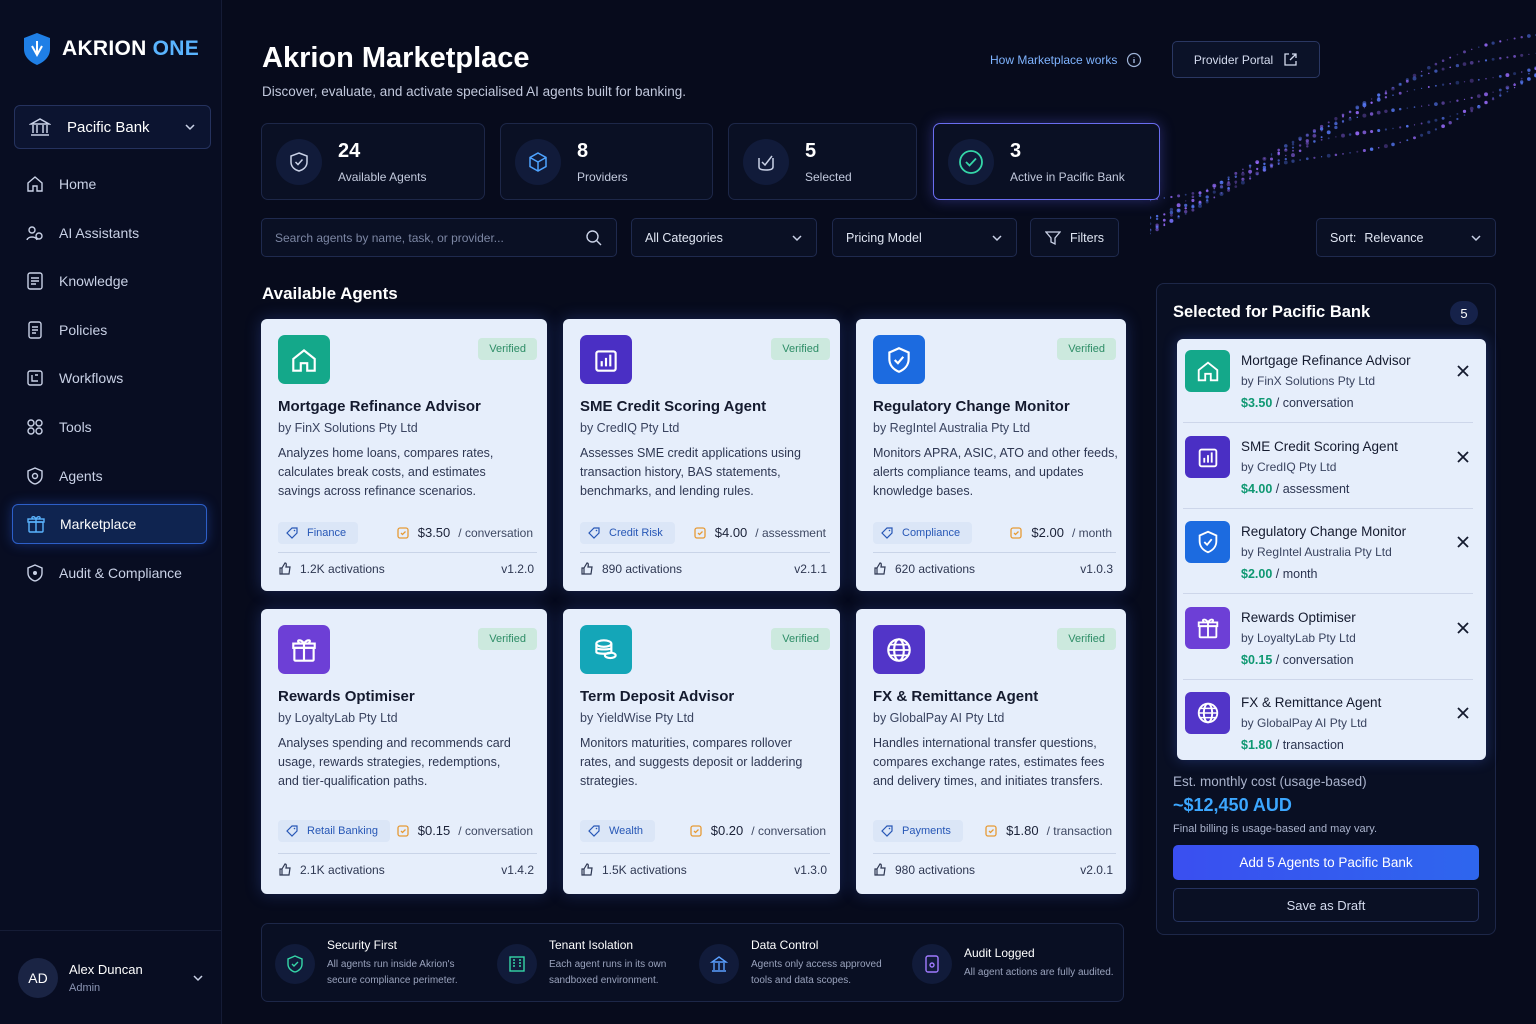 The height and width of the screenshot is (1024, 1536). Describe the element at coordinates (627, 533) in the screenshot. I see `category-tag: Credit Risk` at that location.